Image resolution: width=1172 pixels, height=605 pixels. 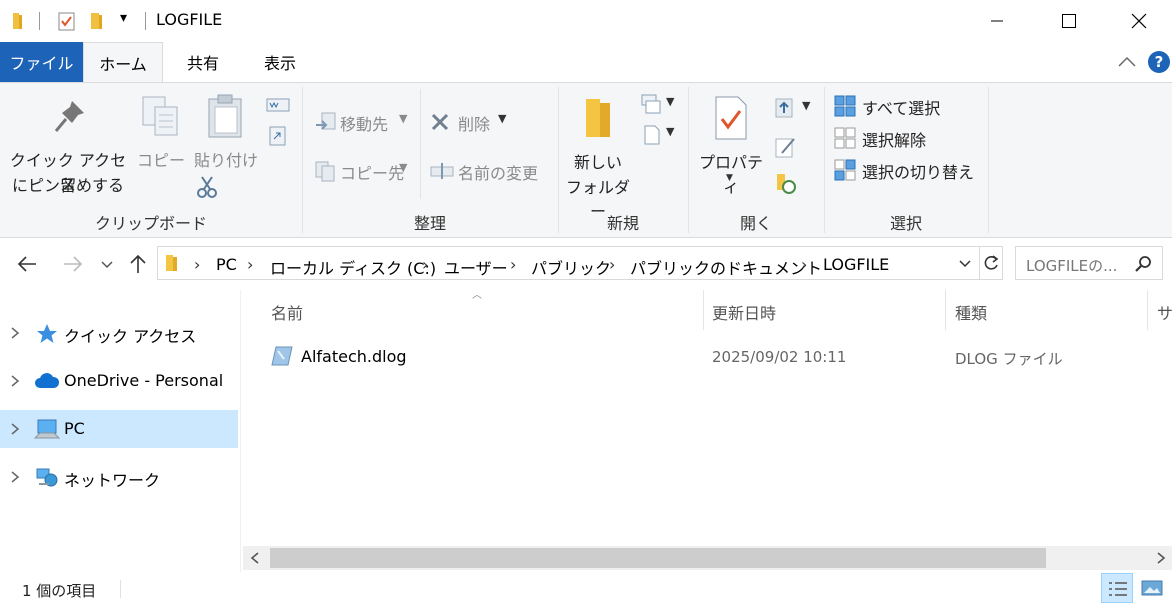 What do you see at coordinates (991, 263) in the screenshot?
I see `refresh-icon` at bounding box center [991, 263].